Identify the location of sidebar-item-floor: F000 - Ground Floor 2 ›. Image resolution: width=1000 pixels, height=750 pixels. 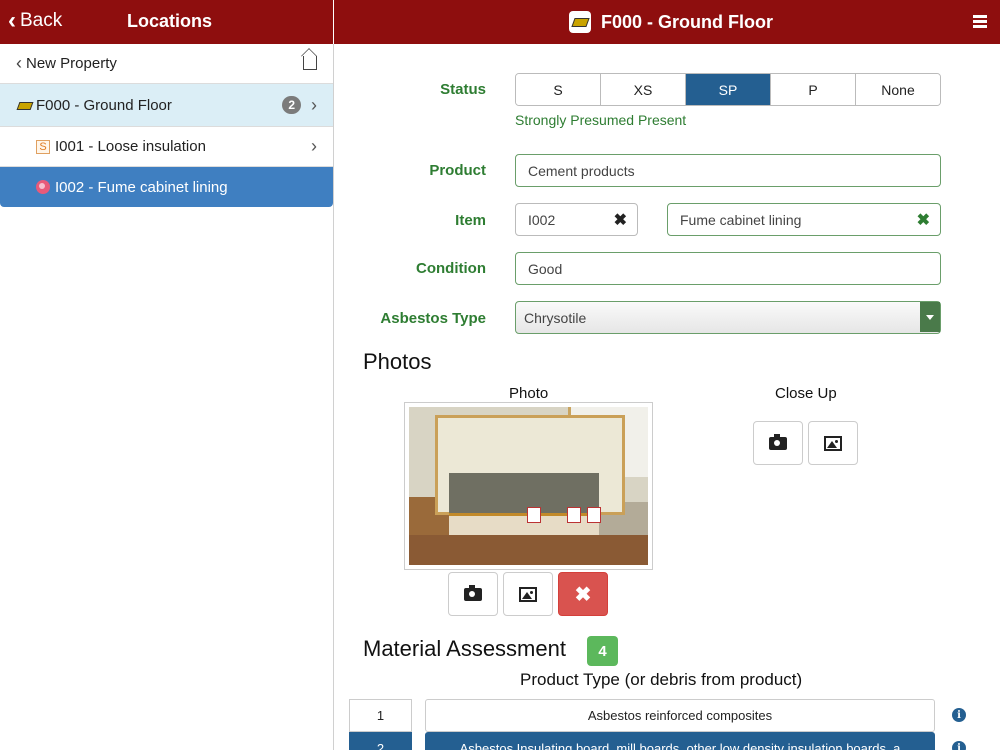
(166, 105).